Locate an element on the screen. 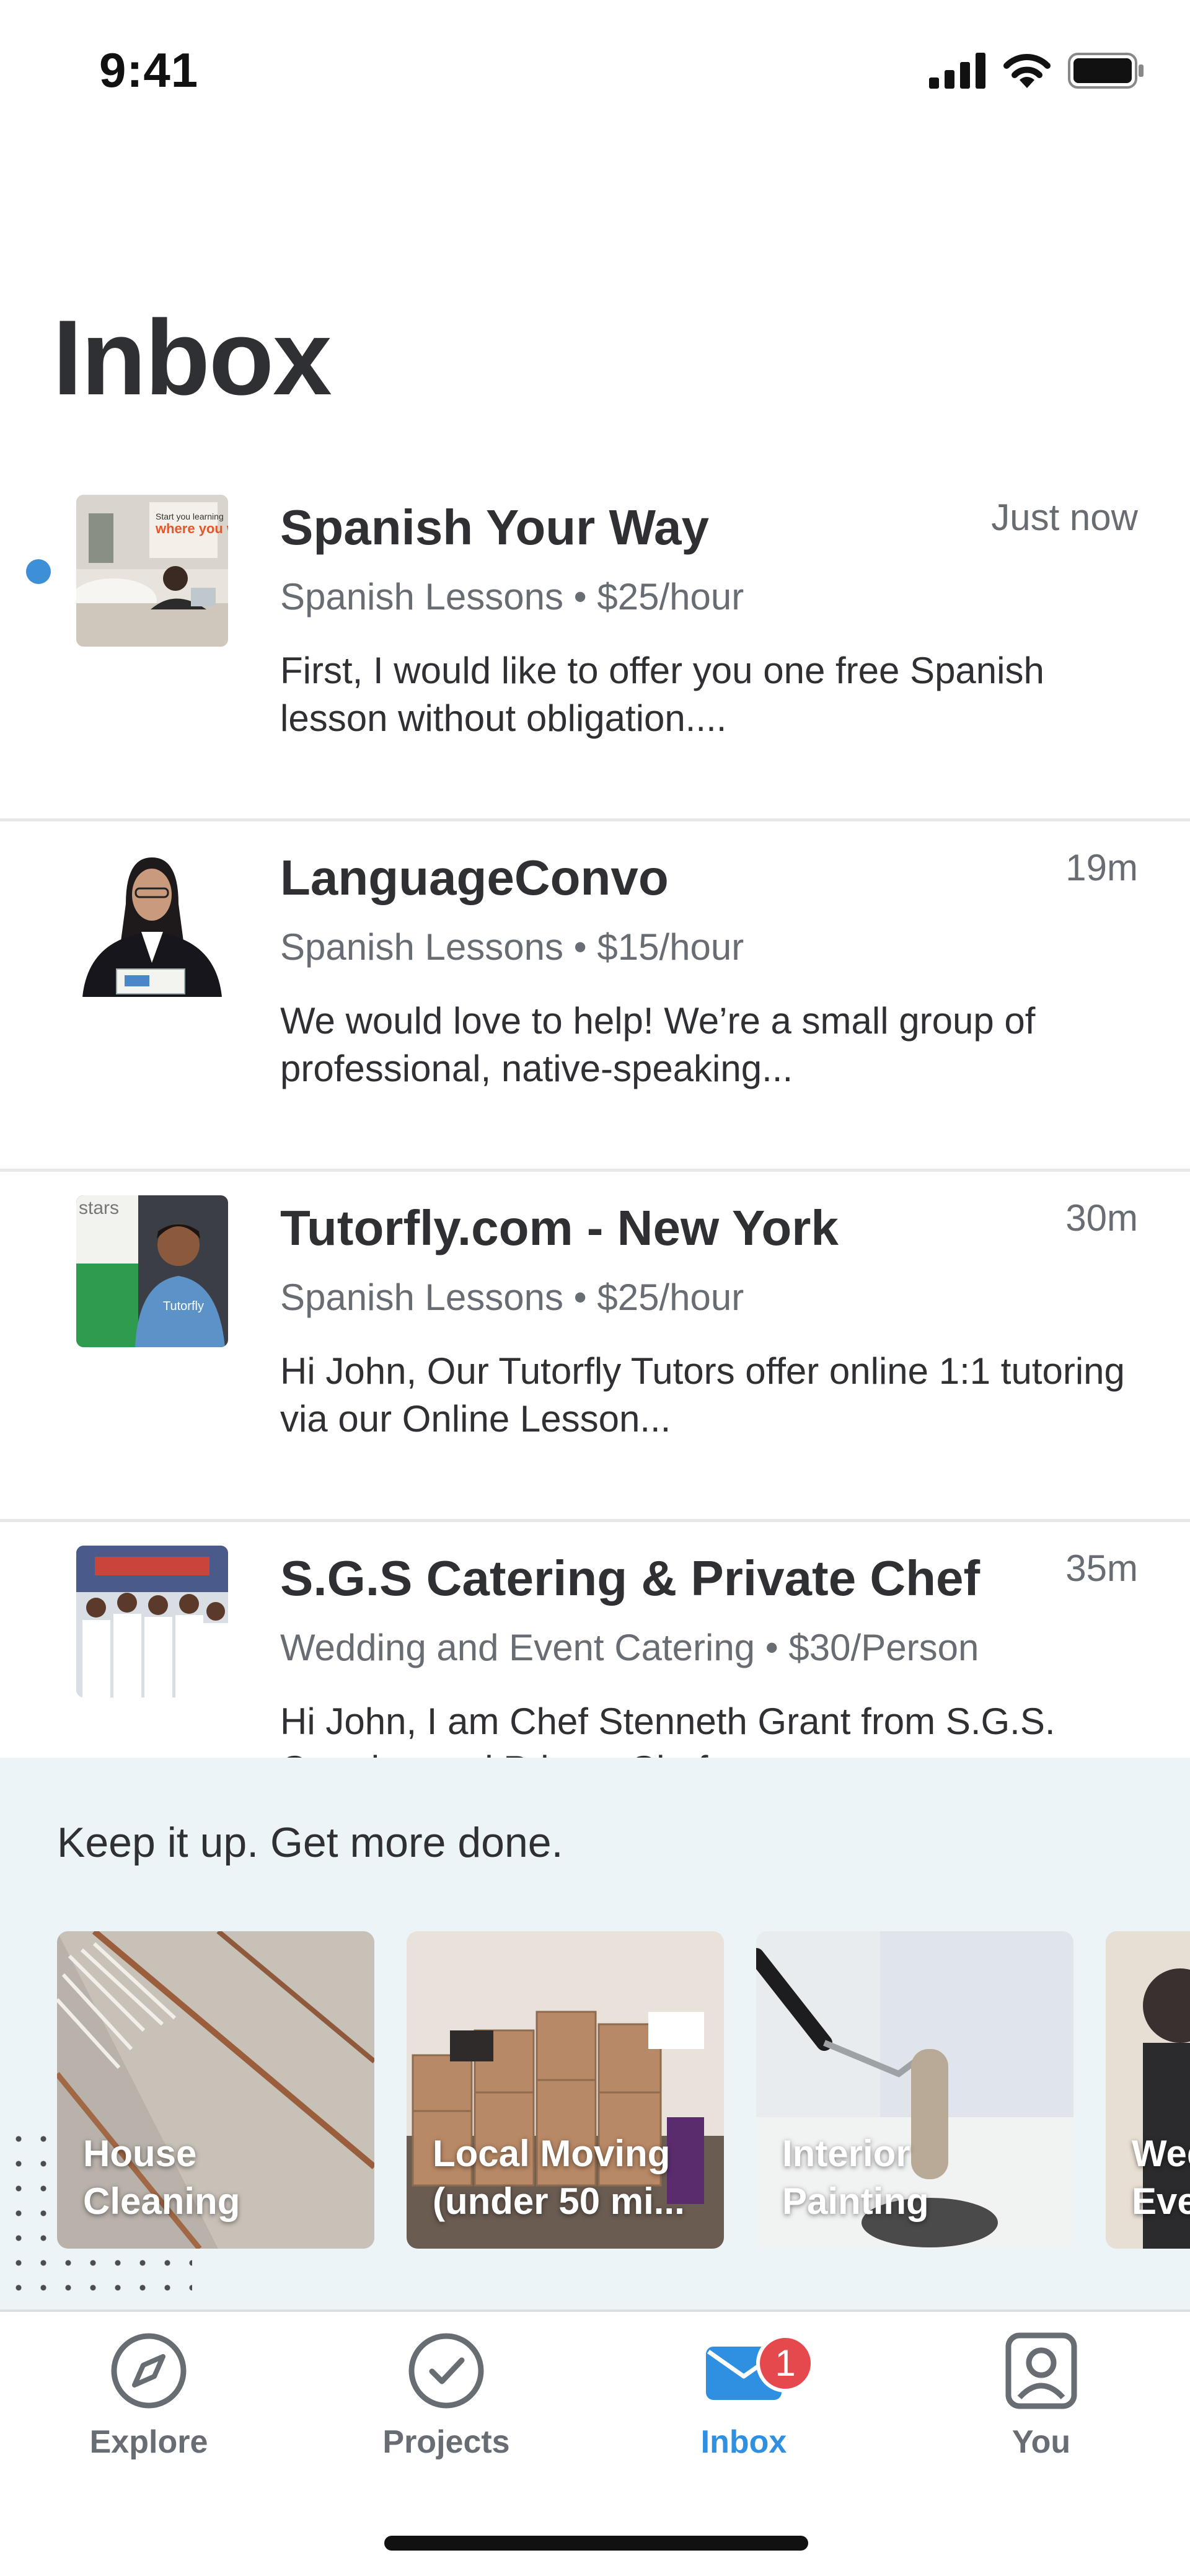 This screenshot has height=2576, width=1190. pro-avatar: Start you learning where you want is located at coordinates (152, 571).